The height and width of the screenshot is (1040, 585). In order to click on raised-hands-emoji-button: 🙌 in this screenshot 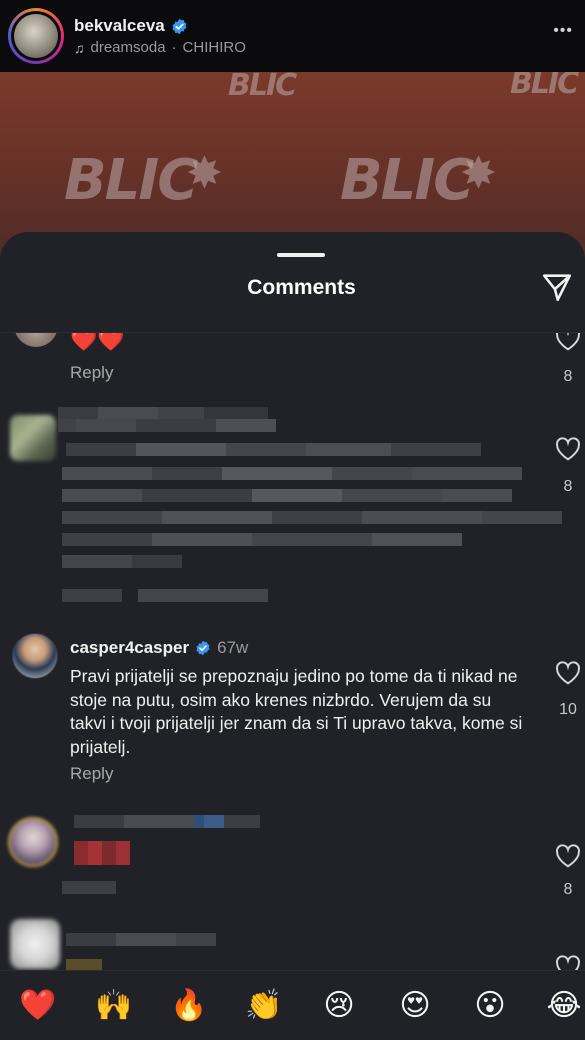, I will do `click(114, 1006)`.